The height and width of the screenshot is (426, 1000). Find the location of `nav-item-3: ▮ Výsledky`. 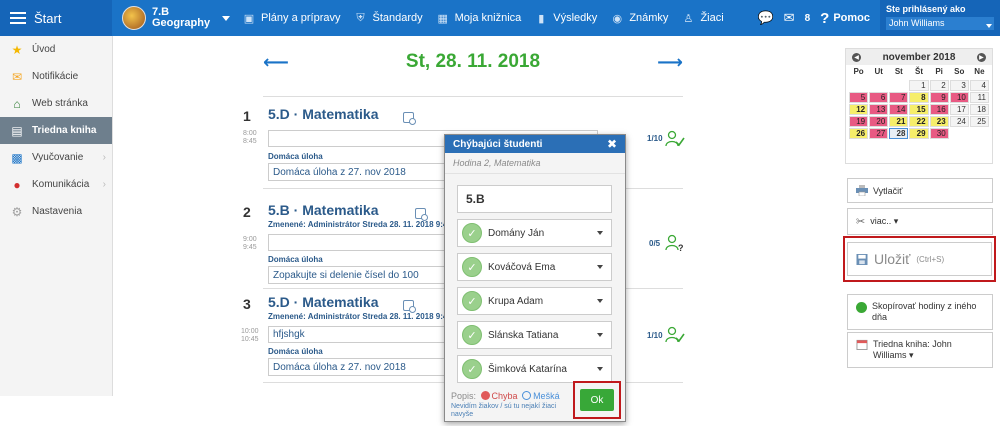

nav-item-3: ▮ Výsledky is located at coordinates (565, 18).